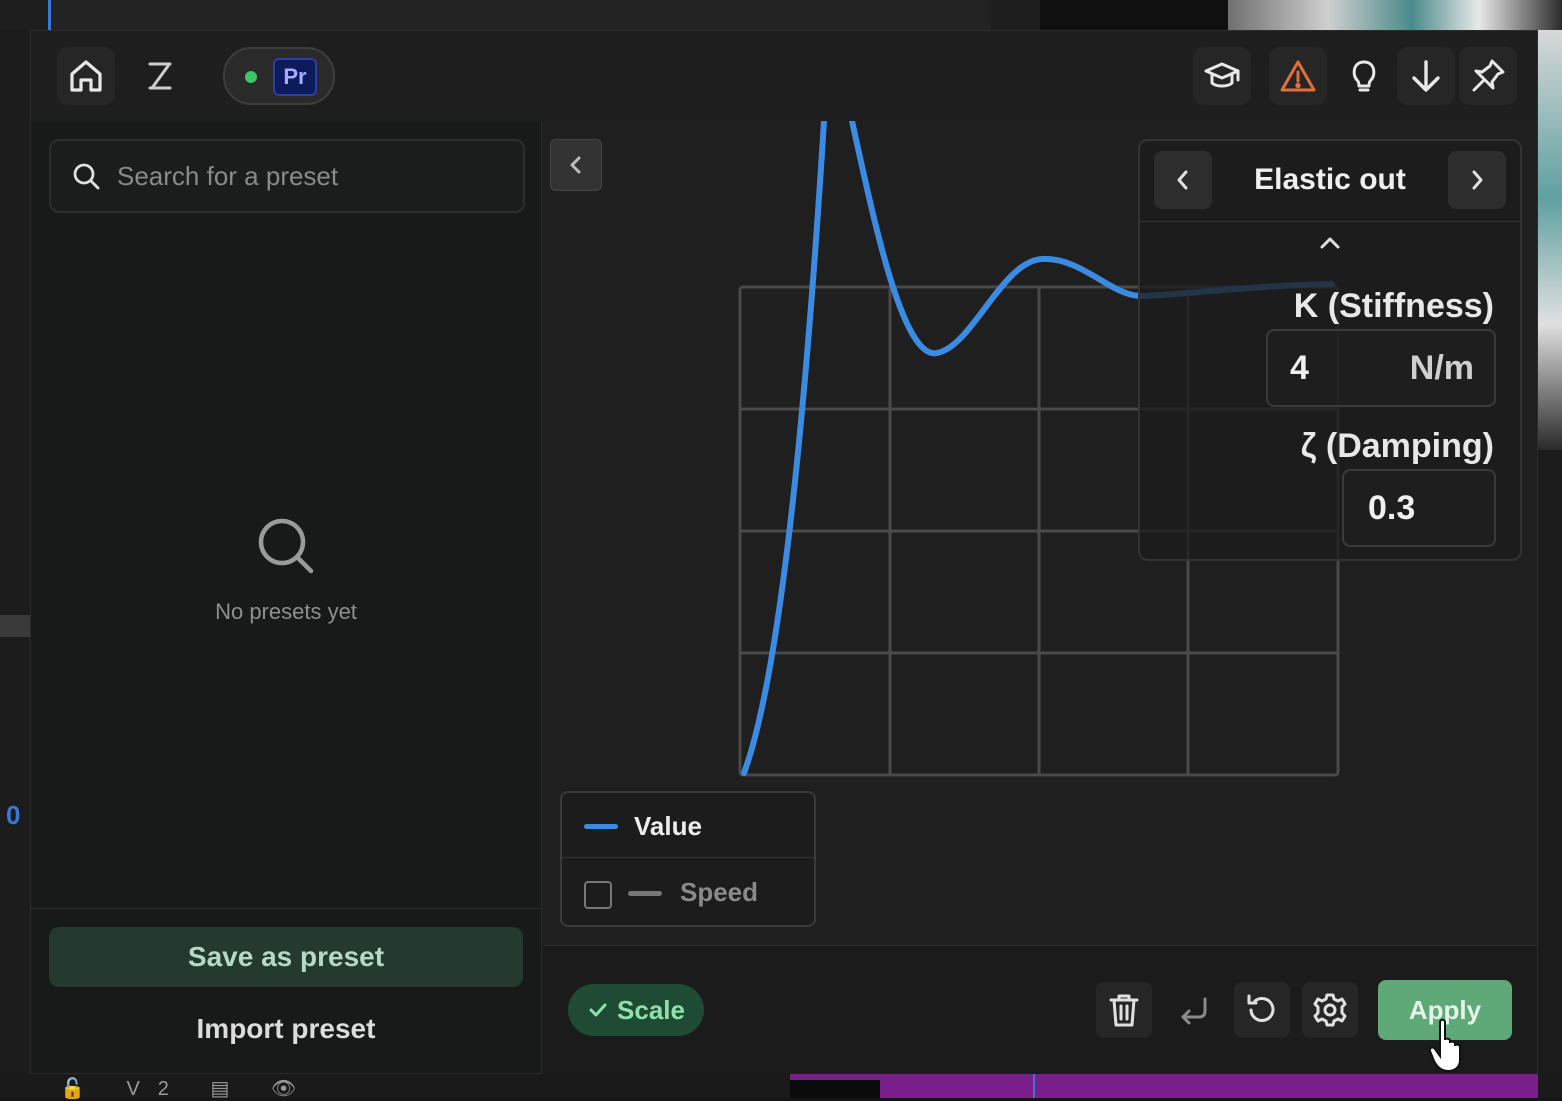  I want to click on home-icon, so click(86, 76).